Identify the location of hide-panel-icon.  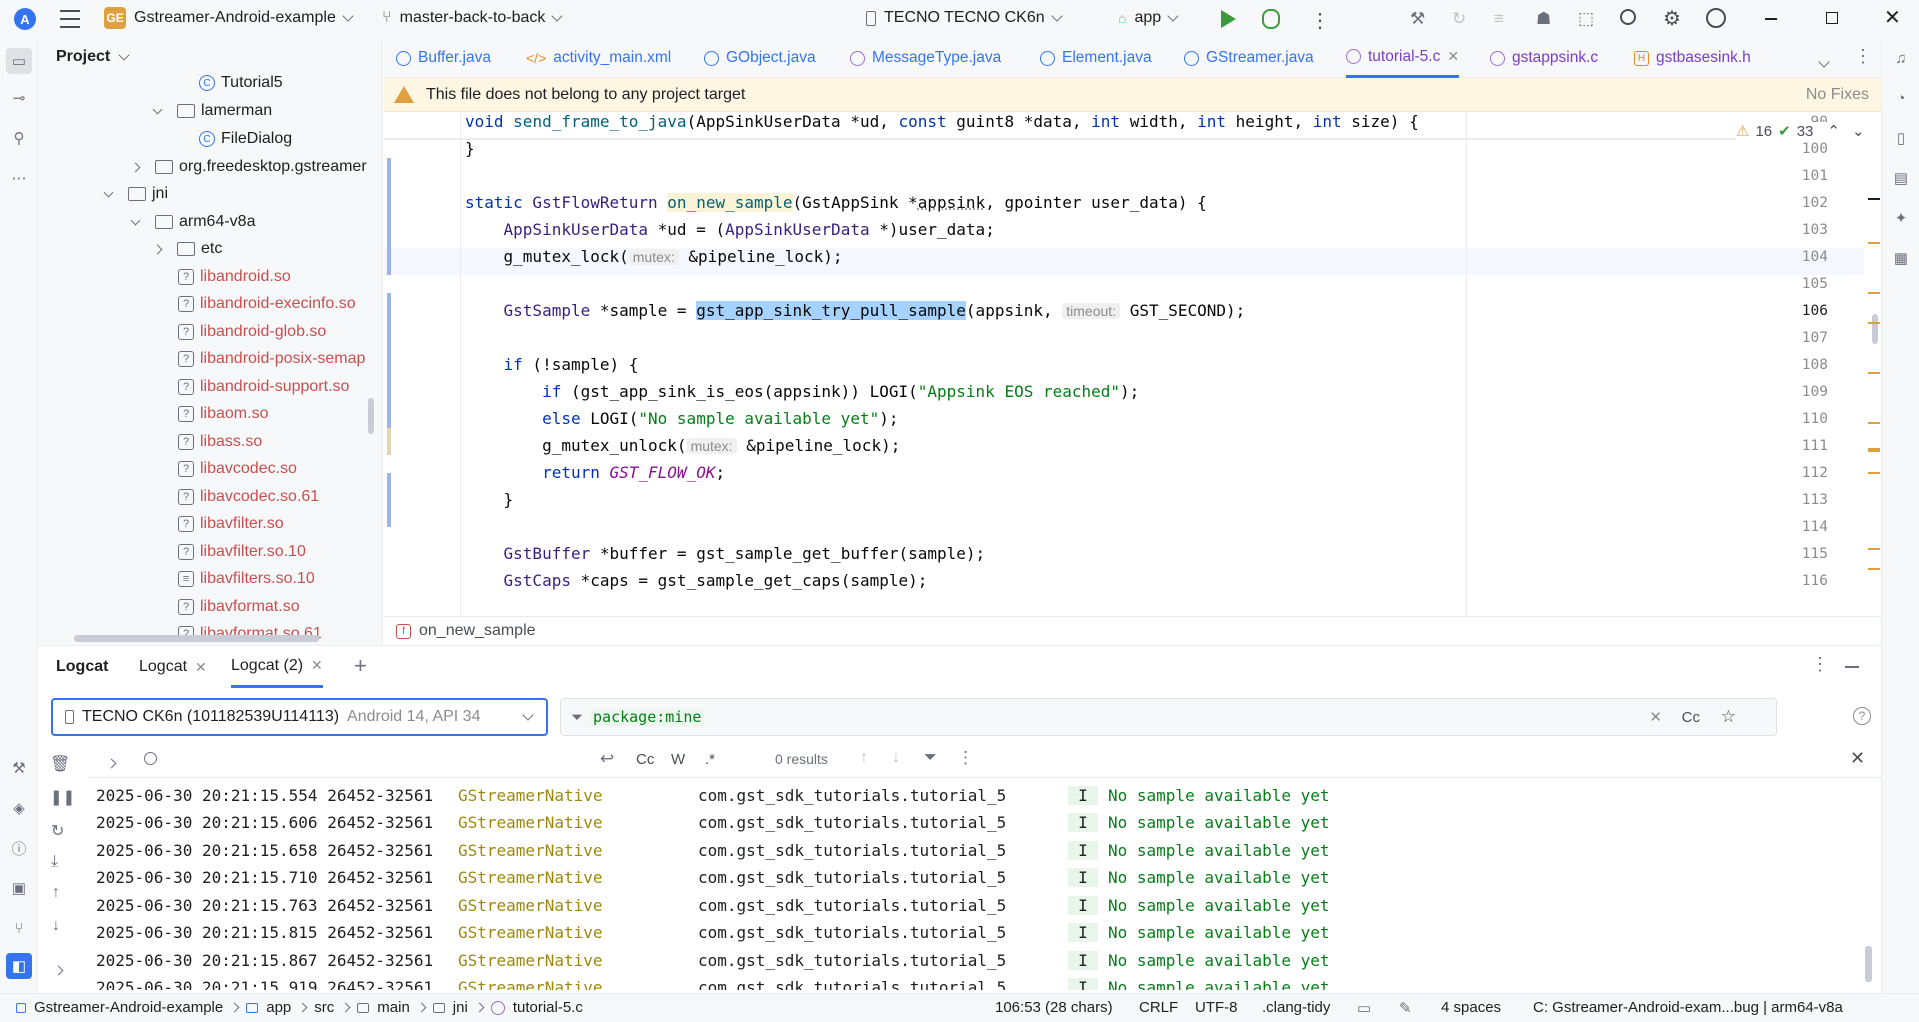
(1852, 667).